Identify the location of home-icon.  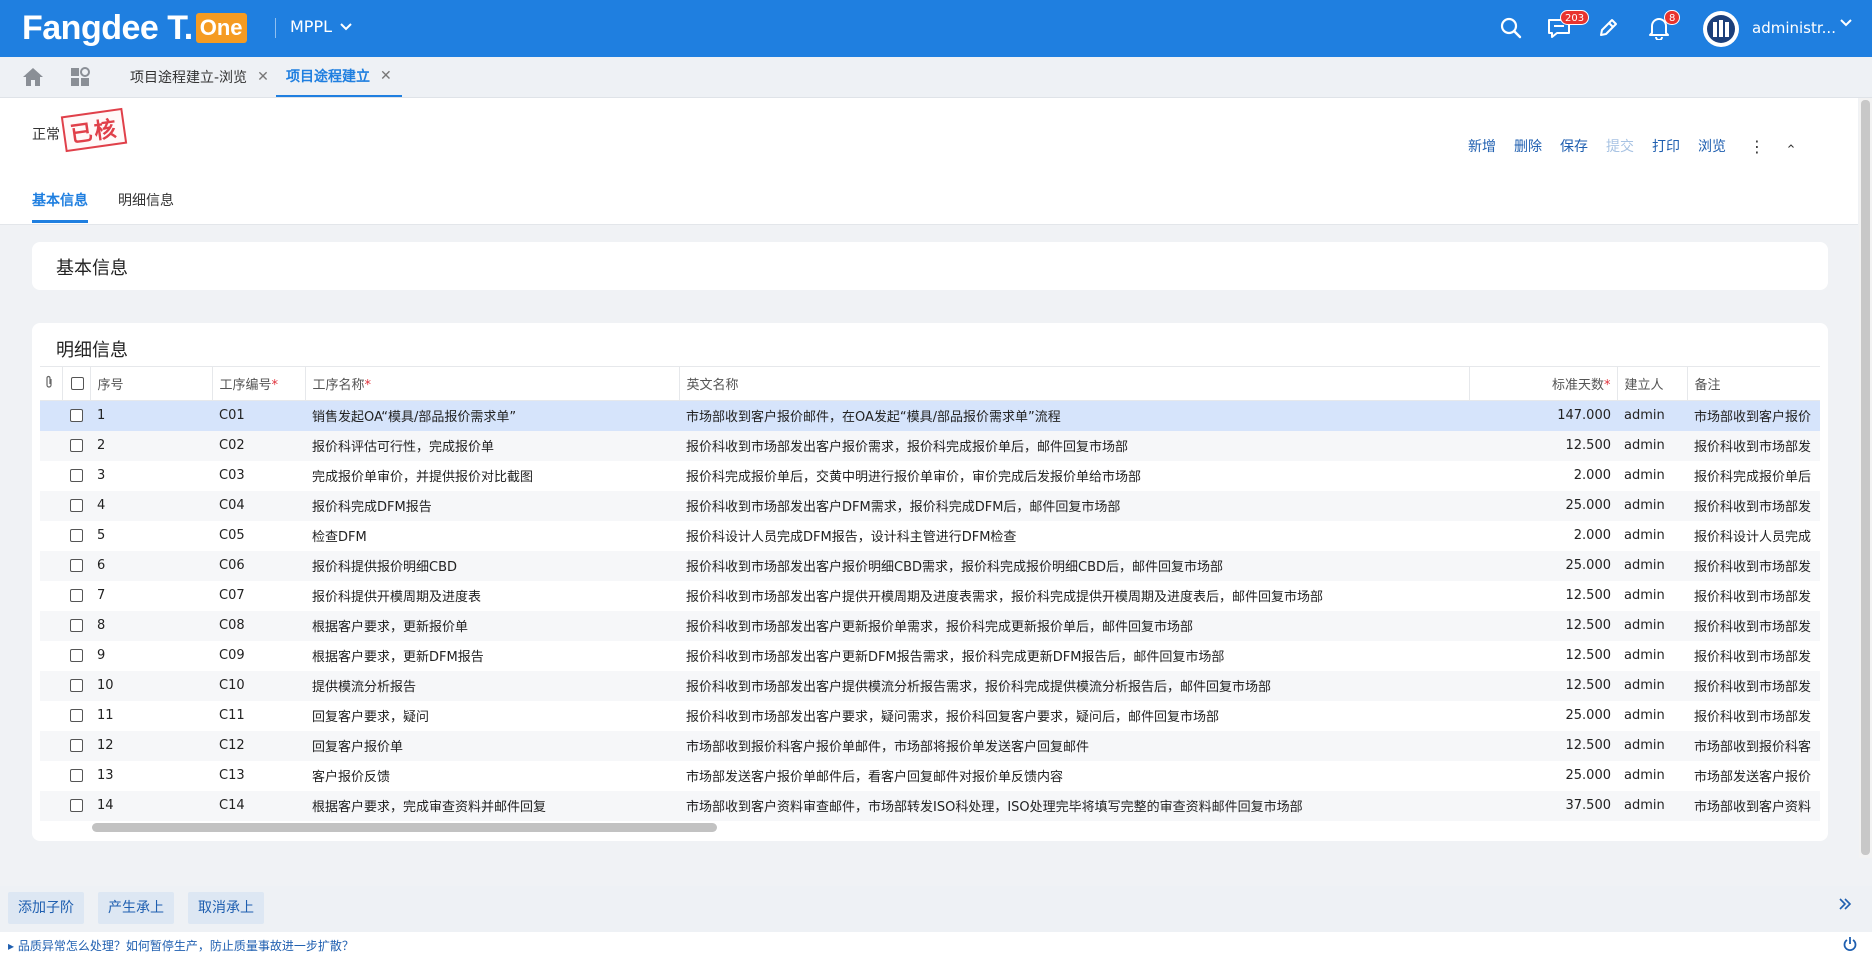
(33, 77).